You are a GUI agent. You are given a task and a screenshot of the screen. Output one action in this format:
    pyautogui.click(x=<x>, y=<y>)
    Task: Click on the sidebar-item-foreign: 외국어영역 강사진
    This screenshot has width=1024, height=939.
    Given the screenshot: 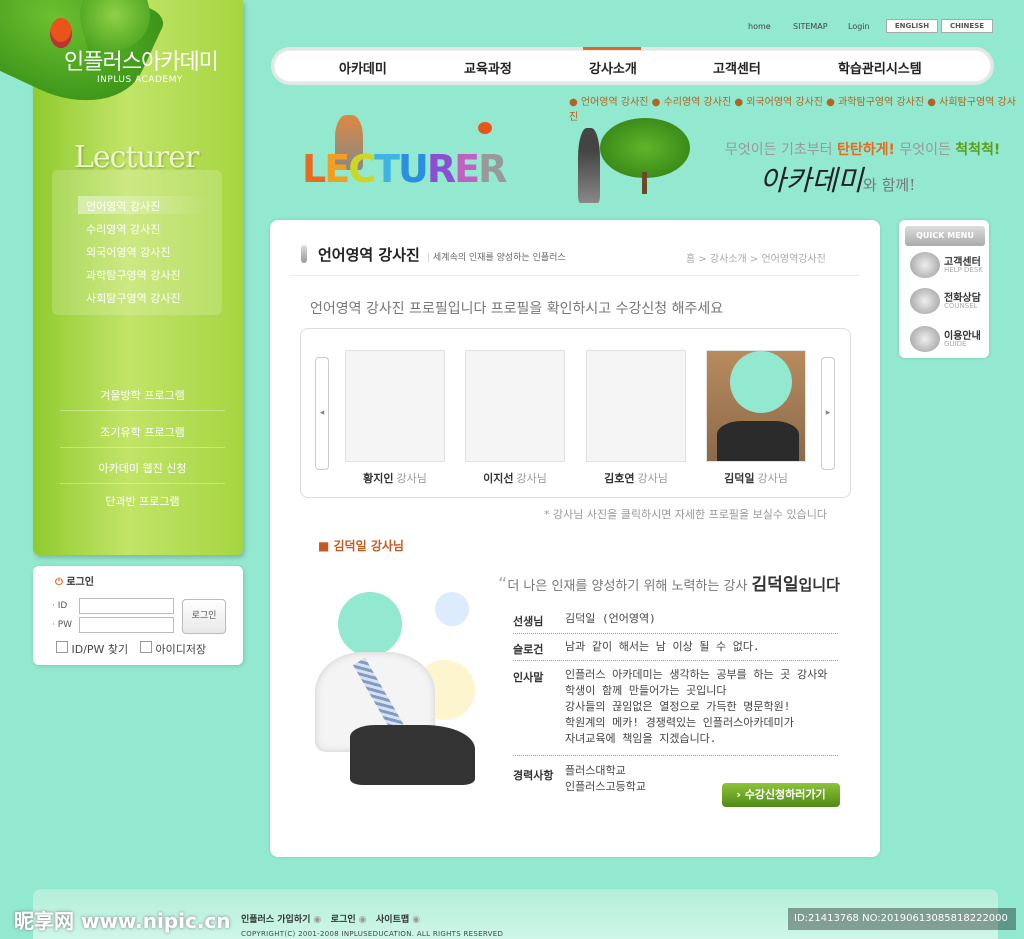 What is the action you would take?
    pyautogui.click(x=128, y=252)
    